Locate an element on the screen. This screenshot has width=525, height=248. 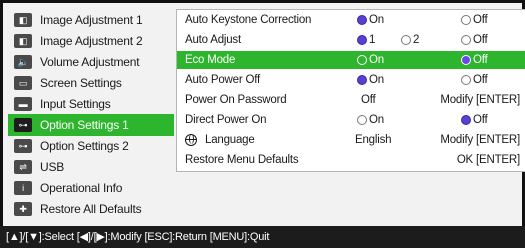
menu-item-restore-all-defaults: ✚ Restore All Defaults is located at coordinates (91, 209).